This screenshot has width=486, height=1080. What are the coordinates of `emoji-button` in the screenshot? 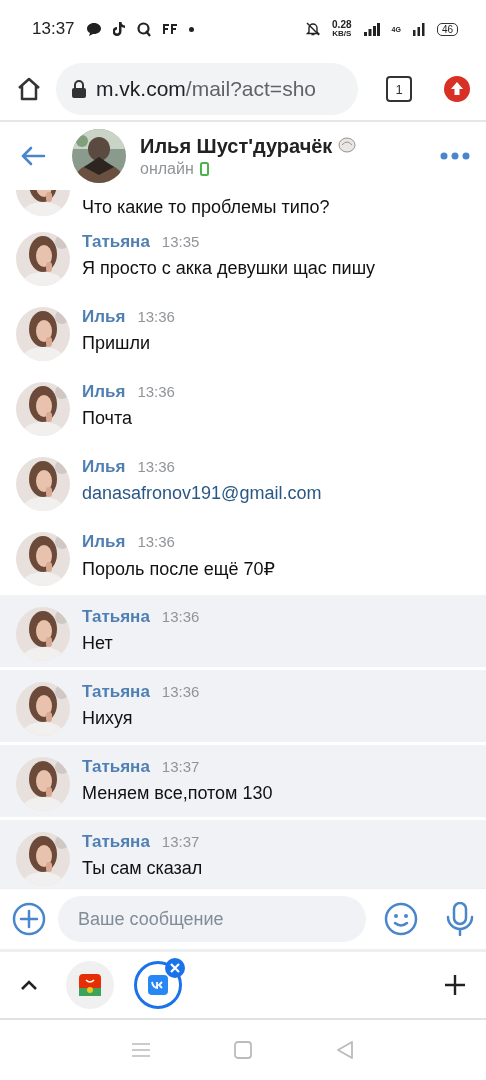 It's located at (401, 919).